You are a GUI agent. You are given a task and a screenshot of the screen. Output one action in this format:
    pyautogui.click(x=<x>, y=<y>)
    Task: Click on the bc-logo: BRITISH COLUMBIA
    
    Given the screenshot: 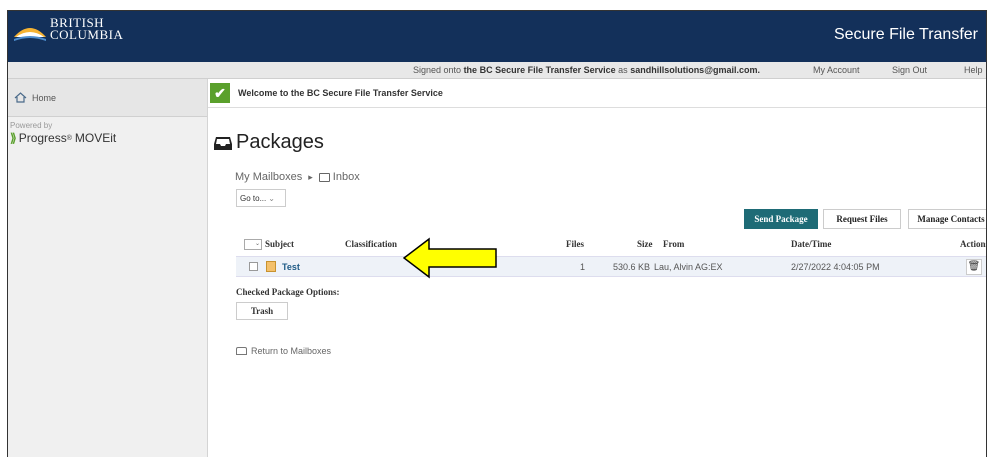 What is the action you would take?
    pyautogui.click(x=67, y=29)
    